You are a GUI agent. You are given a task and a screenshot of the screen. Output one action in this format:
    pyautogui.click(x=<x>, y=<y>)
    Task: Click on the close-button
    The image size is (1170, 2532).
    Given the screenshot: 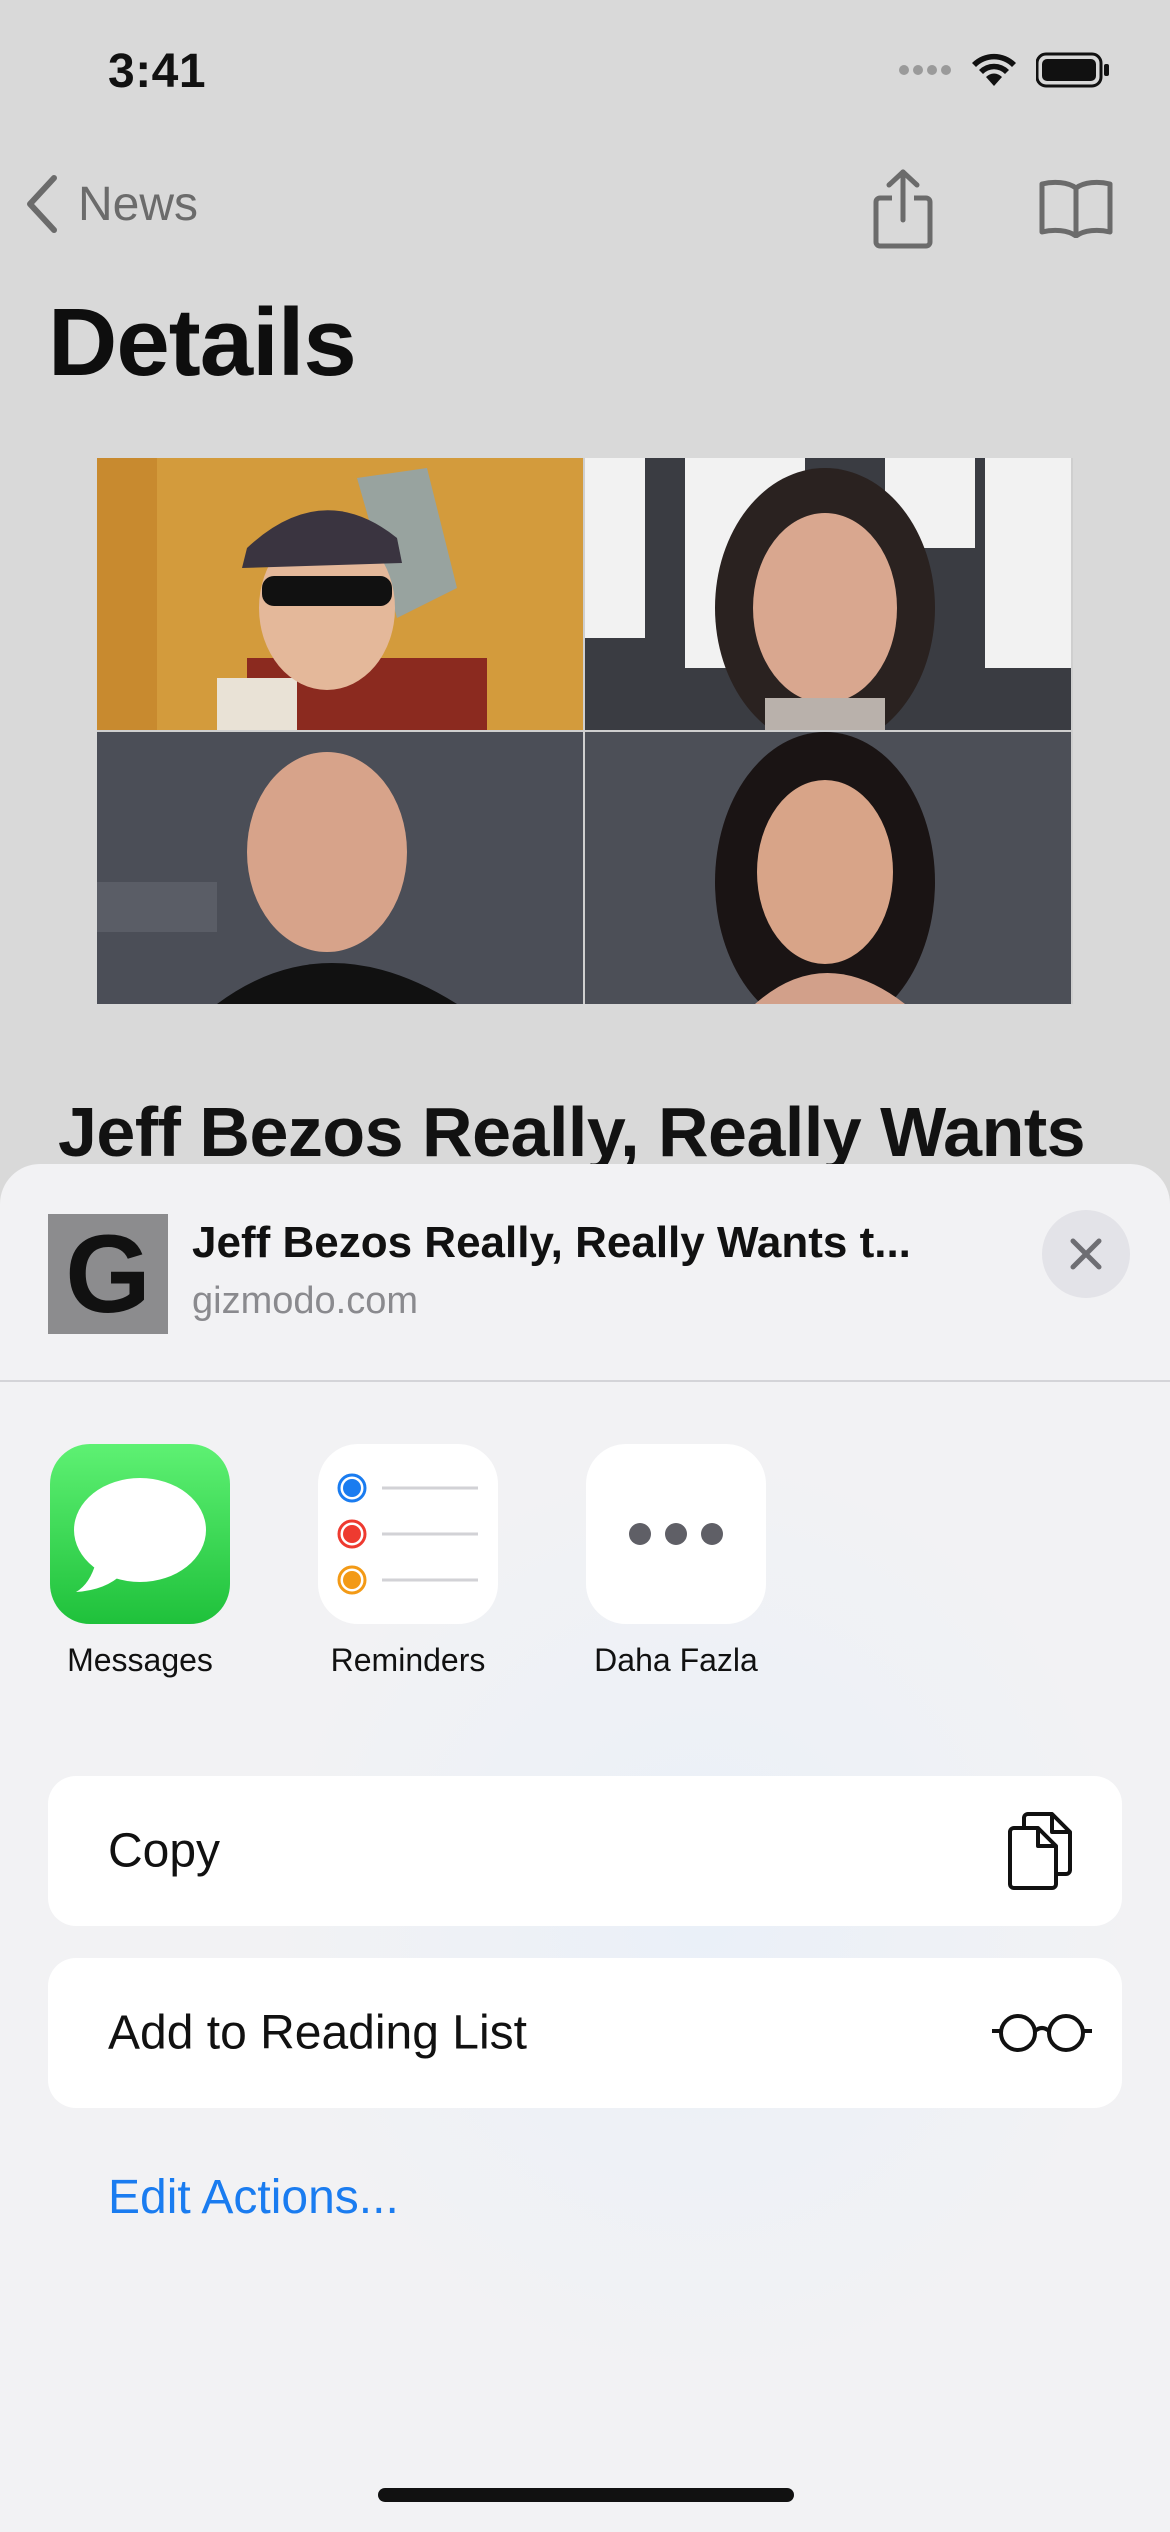 What is the action you would take?
    pyautogui.click(x=1086, y=1254)
    